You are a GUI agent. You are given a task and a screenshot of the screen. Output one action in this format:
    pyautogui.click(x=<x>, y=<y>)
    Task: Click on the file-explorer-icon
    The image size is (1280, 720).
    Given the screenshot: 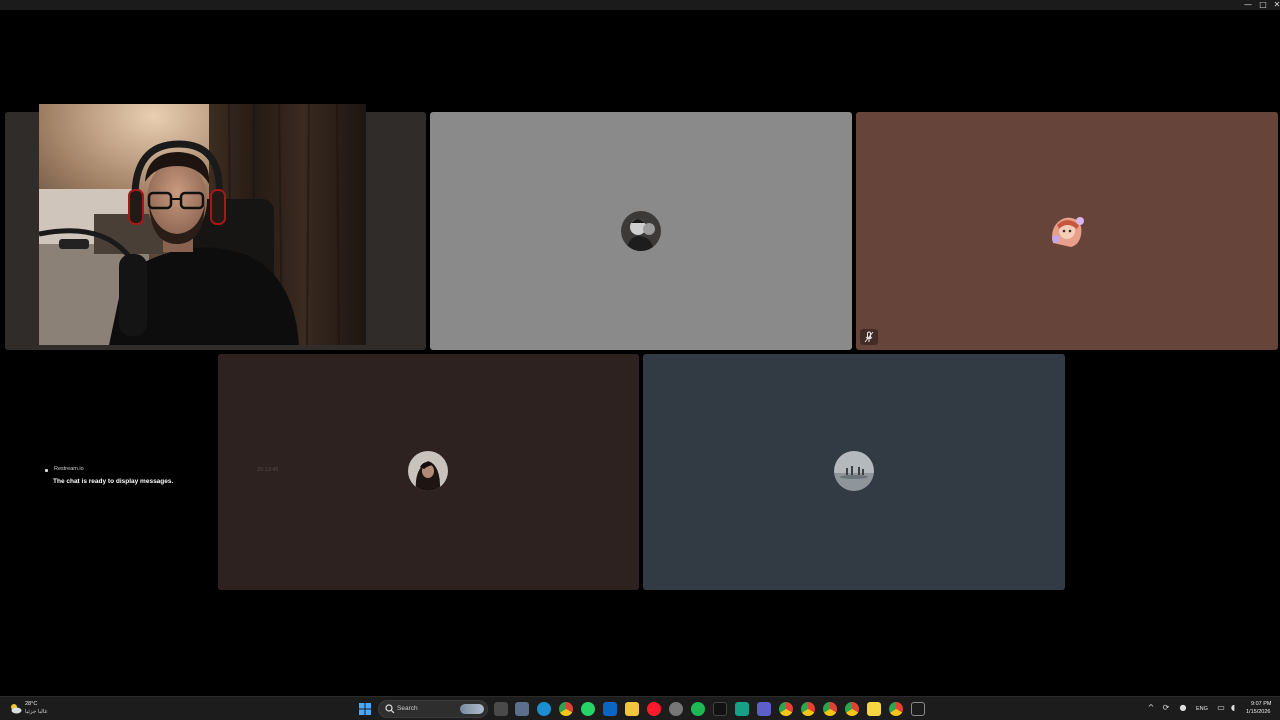 What is the action you would take?
    pyautogui.click(x=632, y=709)
    